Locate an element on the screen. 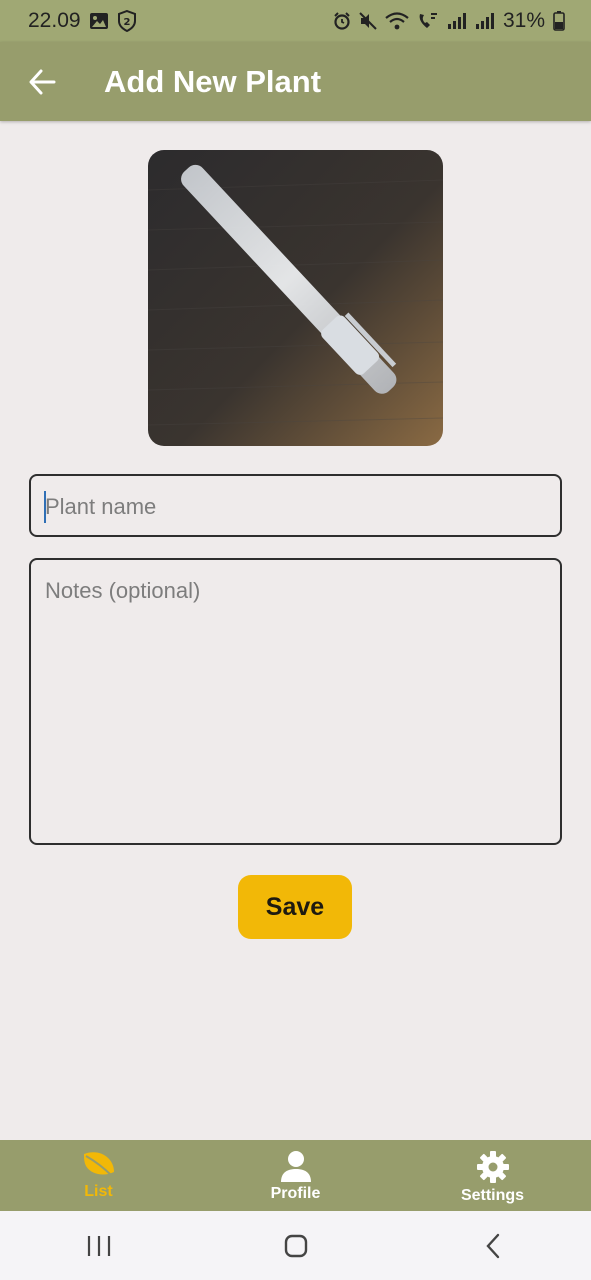 This screenshot has width=591, height=1280. system-back-button is located at coordinates (493, 1246).